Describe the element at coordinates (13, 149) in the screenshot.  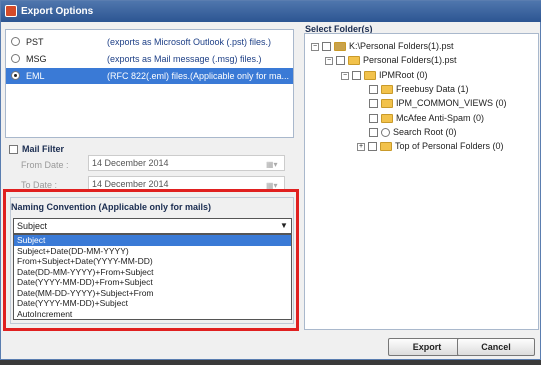
I see `mail-filter-checkbox` at that location.